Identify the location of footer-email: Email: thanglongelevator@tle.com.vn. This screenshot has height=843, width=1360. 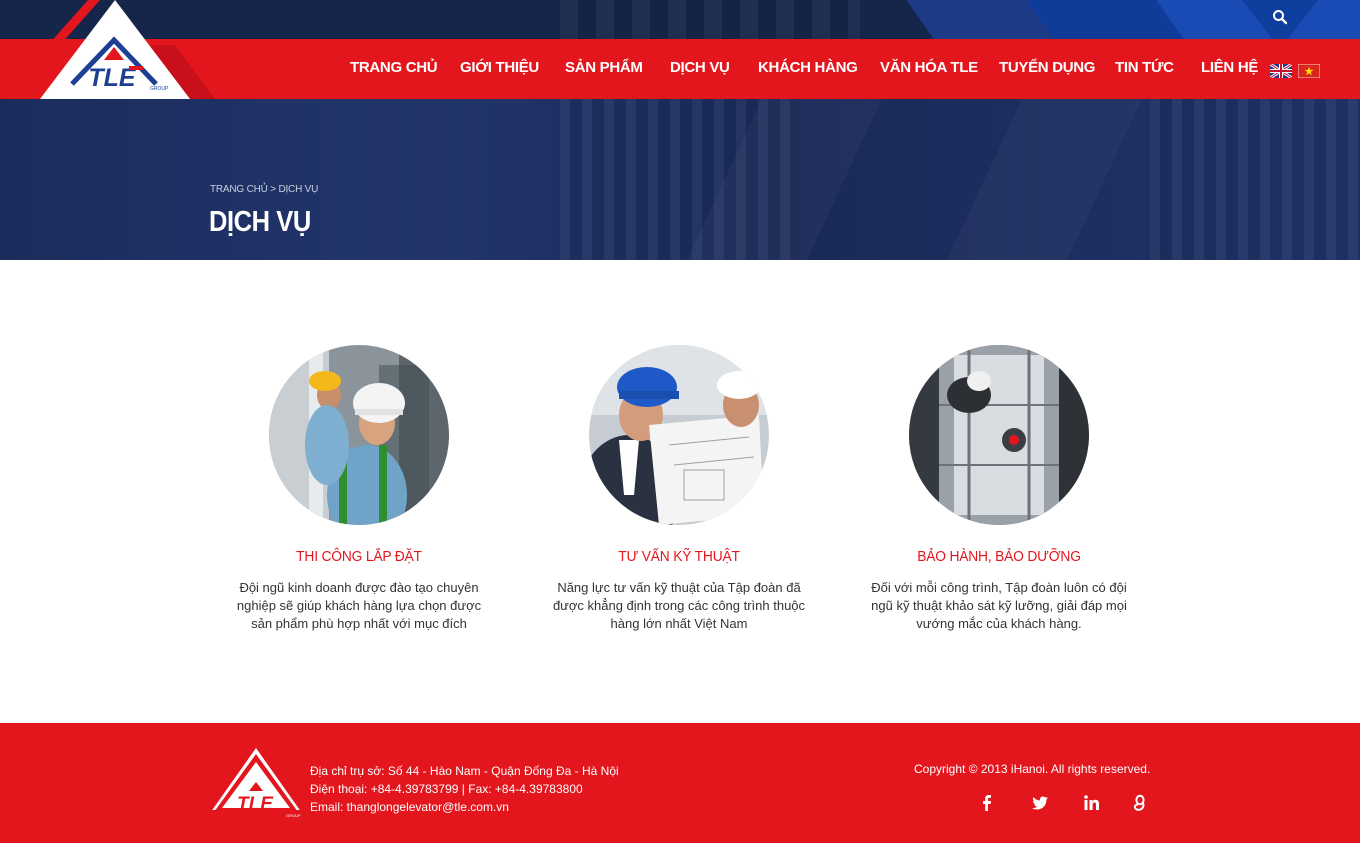
(464, 807).